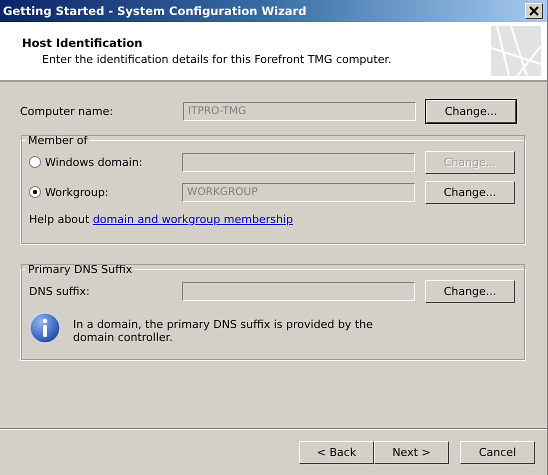 This screenshot has height=475, width=548. Describe the element at coordinates (80, 269) in the screenshot. I see `group-title: Primary DNS Suffix` at that location.